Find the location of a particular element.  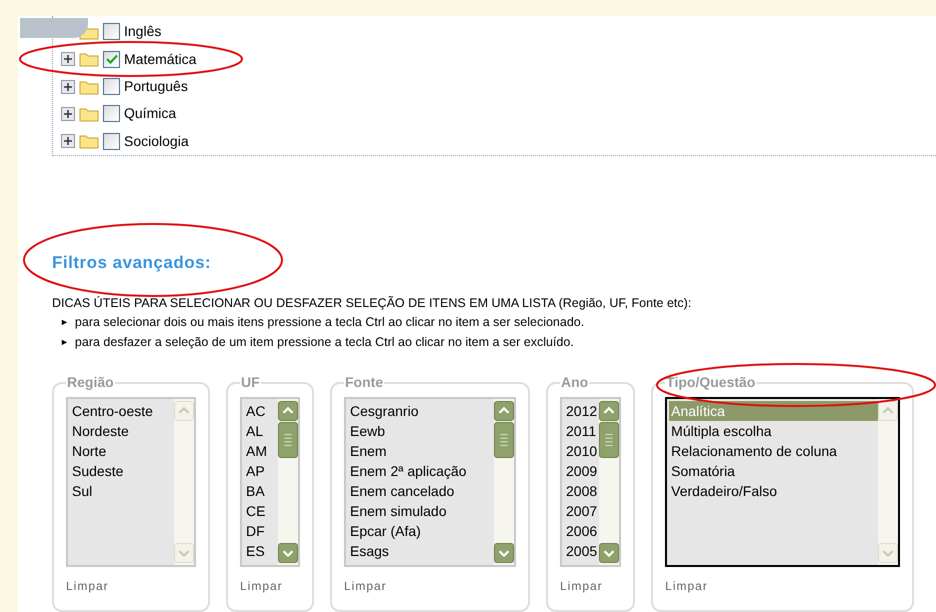

list-option: 2005 is located at coordinates (582, 551).